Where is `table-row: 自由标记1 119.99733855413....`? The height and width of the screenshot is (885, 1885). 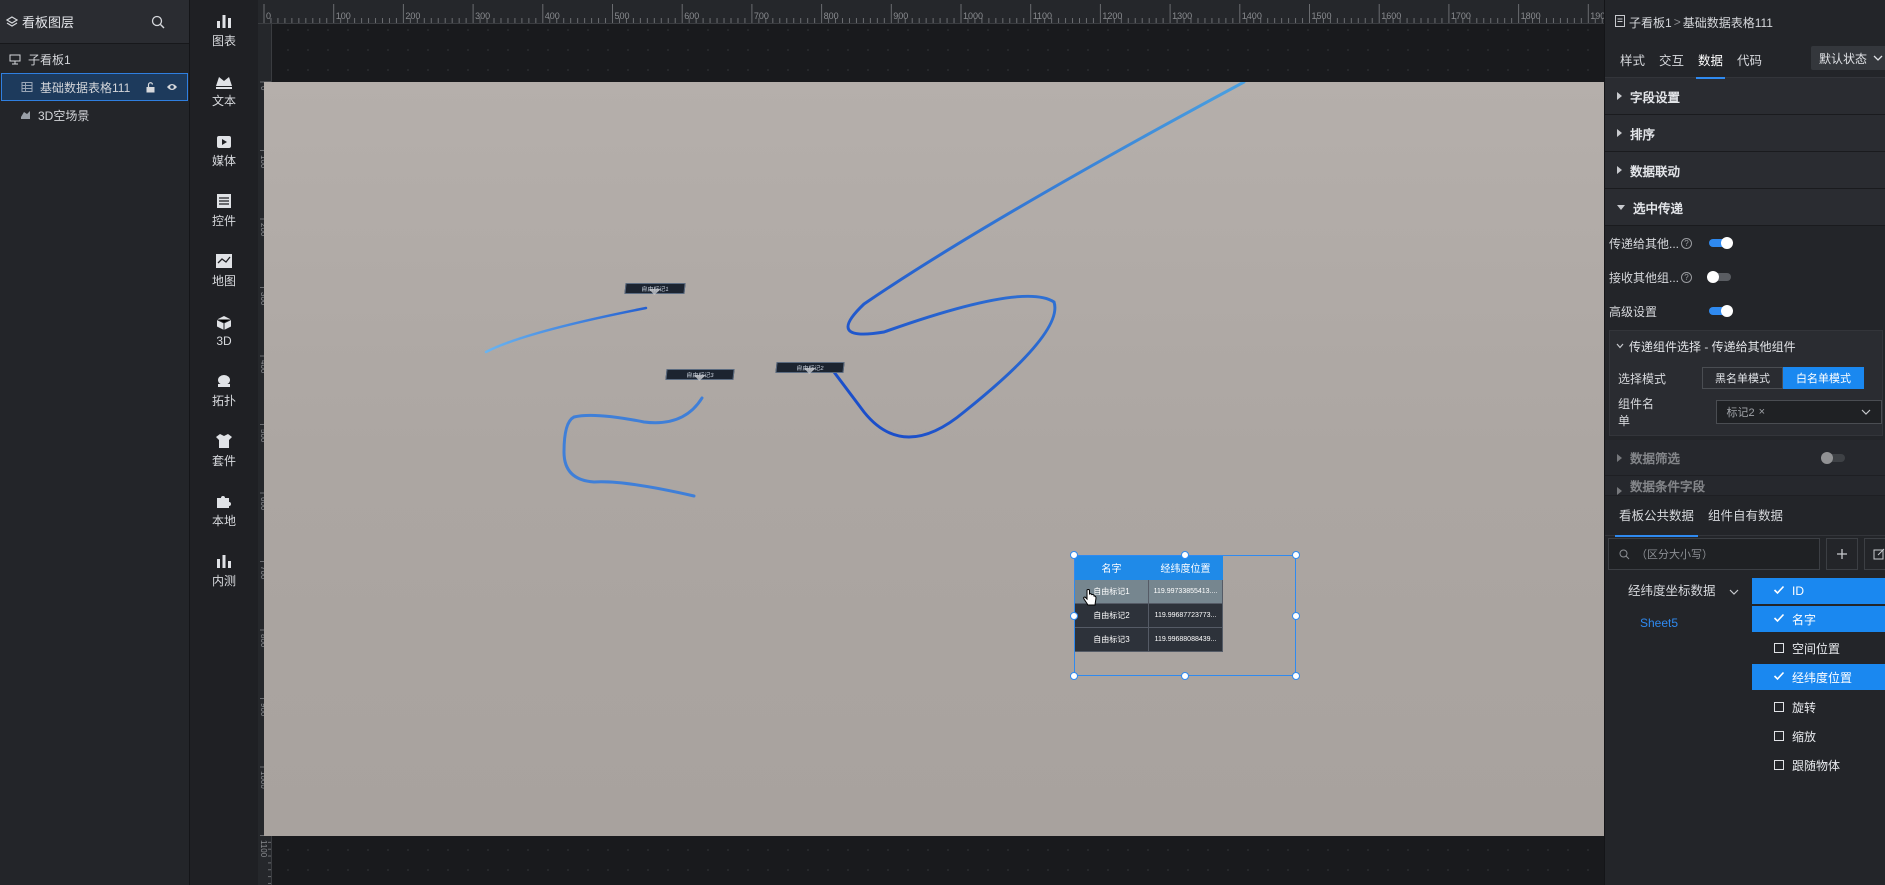
table-row: 自由标记1 119.99733855413.... is located at coordinates (1149, 592).